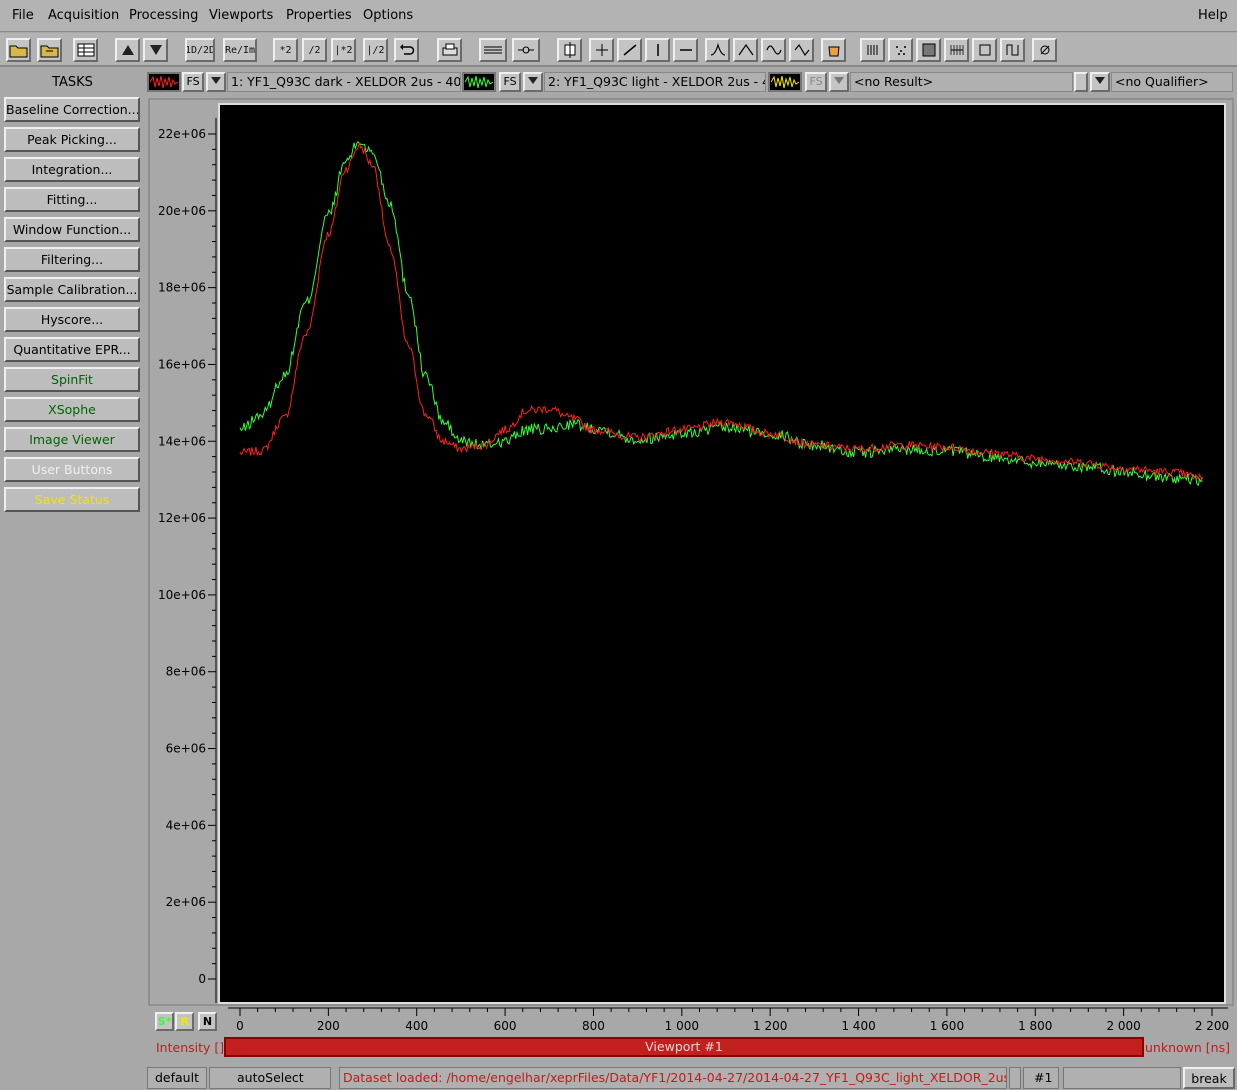 This screenshot has width=1237, height=1090. Describe the element at coordinates (18, 50) in the screenshot. I see `open-folder-icon` at that location.